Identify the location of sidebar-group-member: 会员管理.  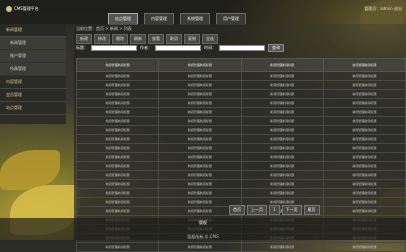
(33, 95).